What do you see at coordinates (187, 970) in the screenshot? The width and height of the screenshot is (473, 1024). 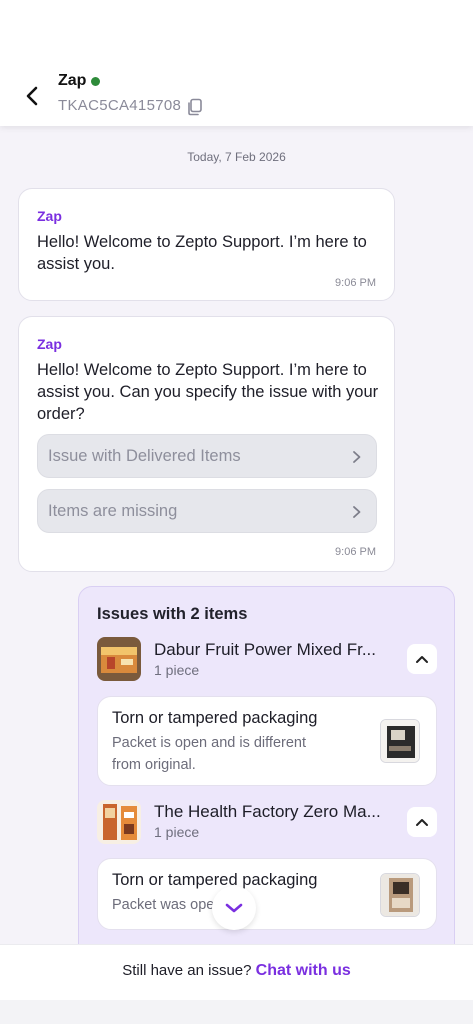 I see `footer-prompt: Still have an issue?` at bounding box center [187, 970].